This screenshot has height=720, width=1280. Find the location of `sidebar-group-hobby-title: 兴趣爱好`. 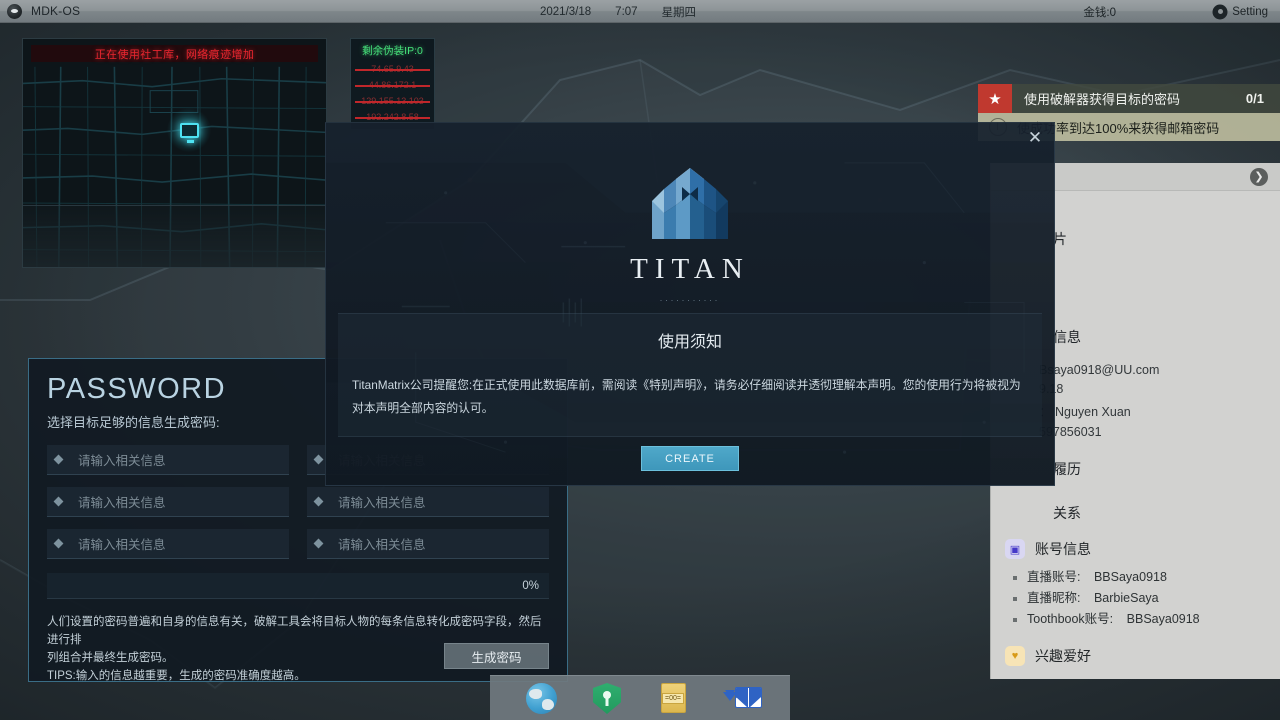

sidebar-group-hobby-title: 兴趣爱好 is located at coordinates (1063, 656).